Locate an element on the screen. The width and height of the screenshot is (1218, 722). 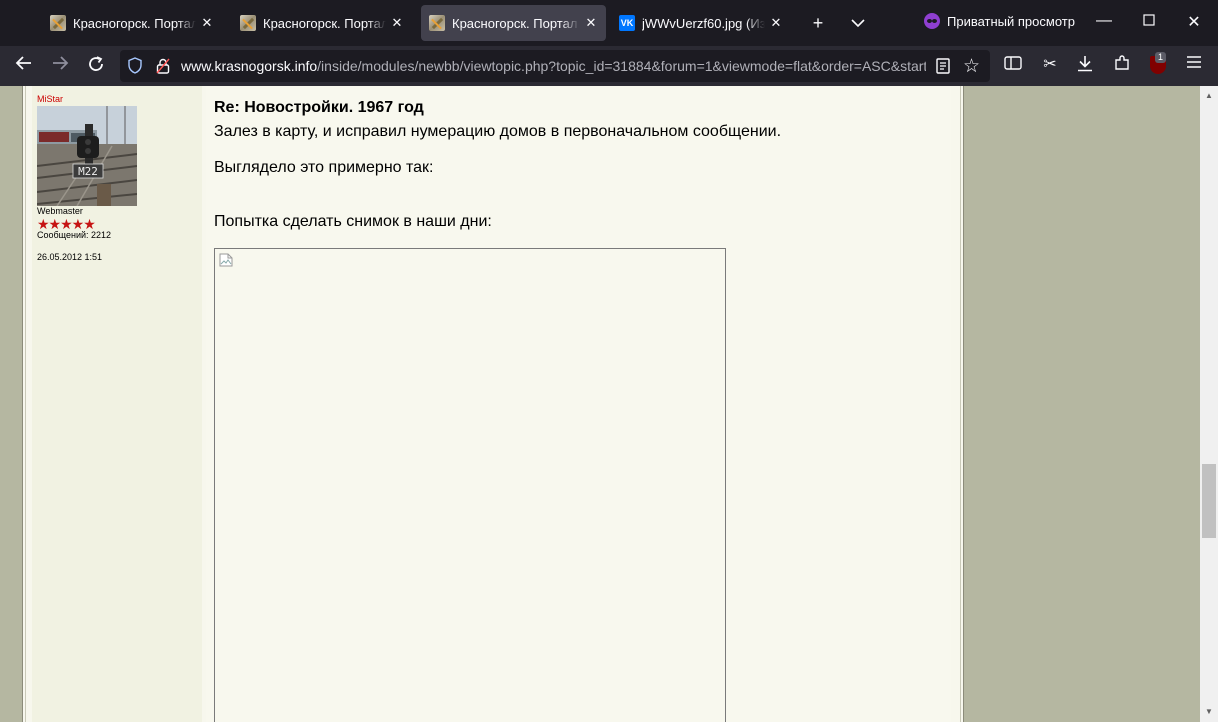
back-arrow-icon is located at coordinates (24, 66).